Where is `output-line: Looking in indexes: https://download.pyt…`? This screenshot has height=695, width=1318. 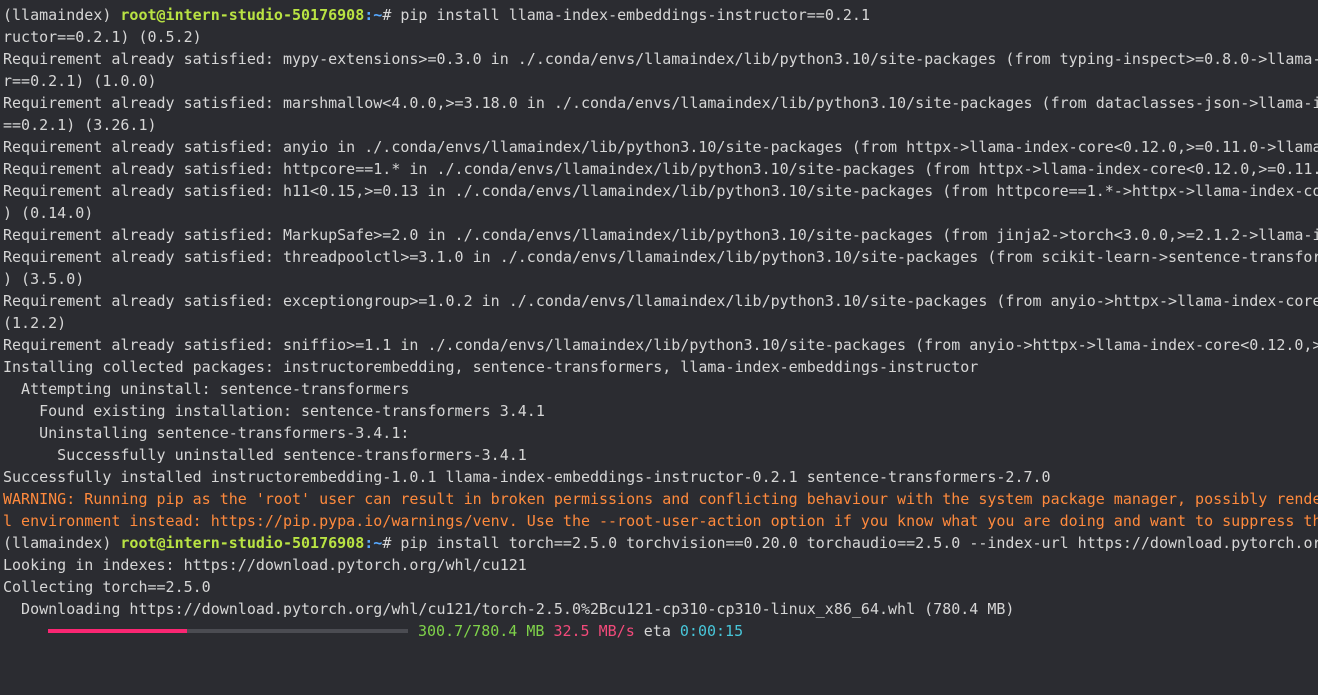
output-line: Looking in indexes: https://download.pyt… is located at coordinates (265, 565).